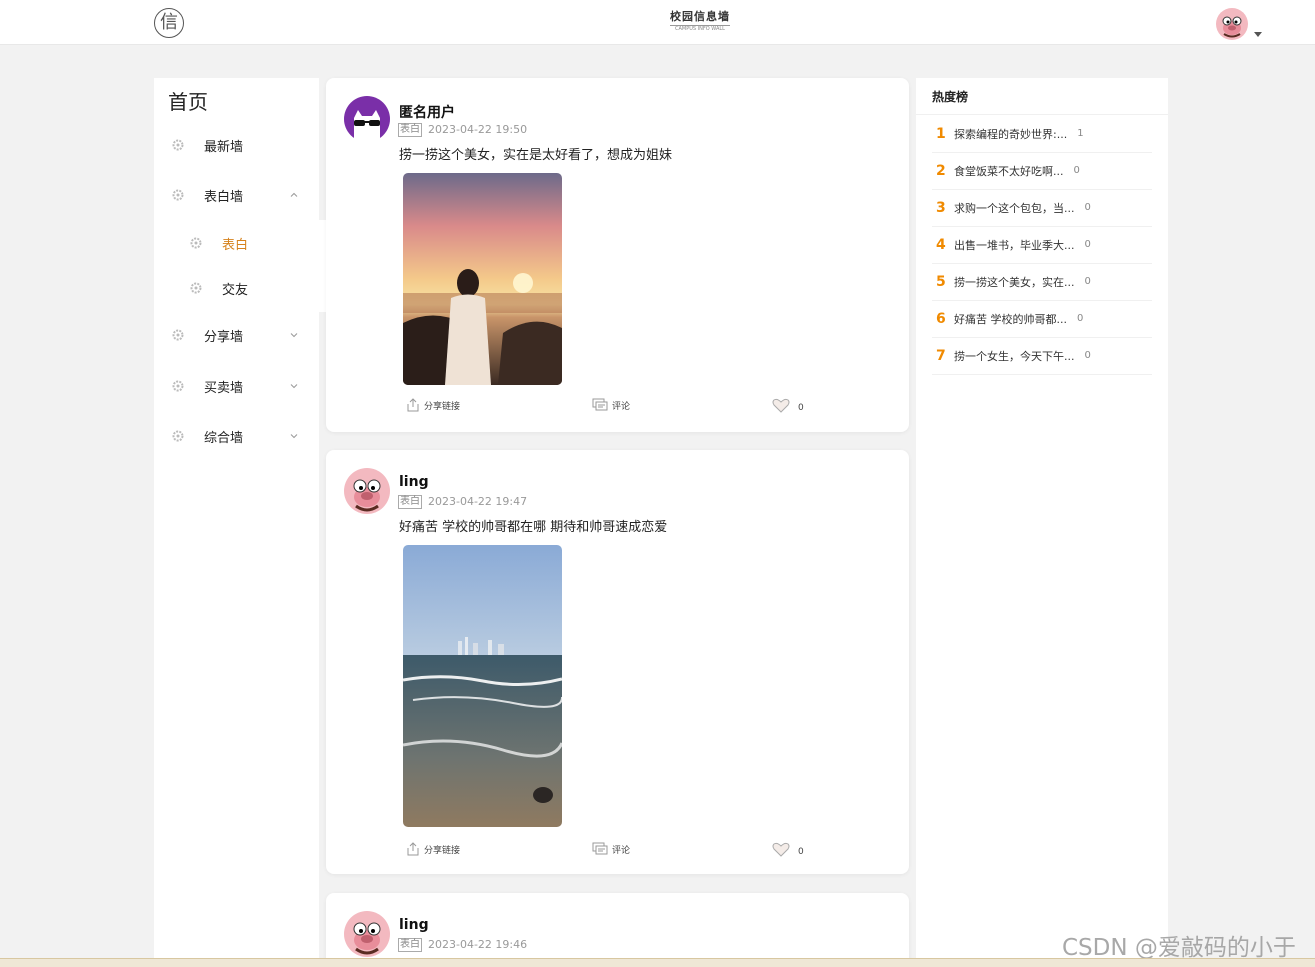 This screenshot has height=967, width=1315. Describe the element at coordinates (1179, 948) in the screenshot. I see `watermark: CSDN @爱敲码的小于` at that location.